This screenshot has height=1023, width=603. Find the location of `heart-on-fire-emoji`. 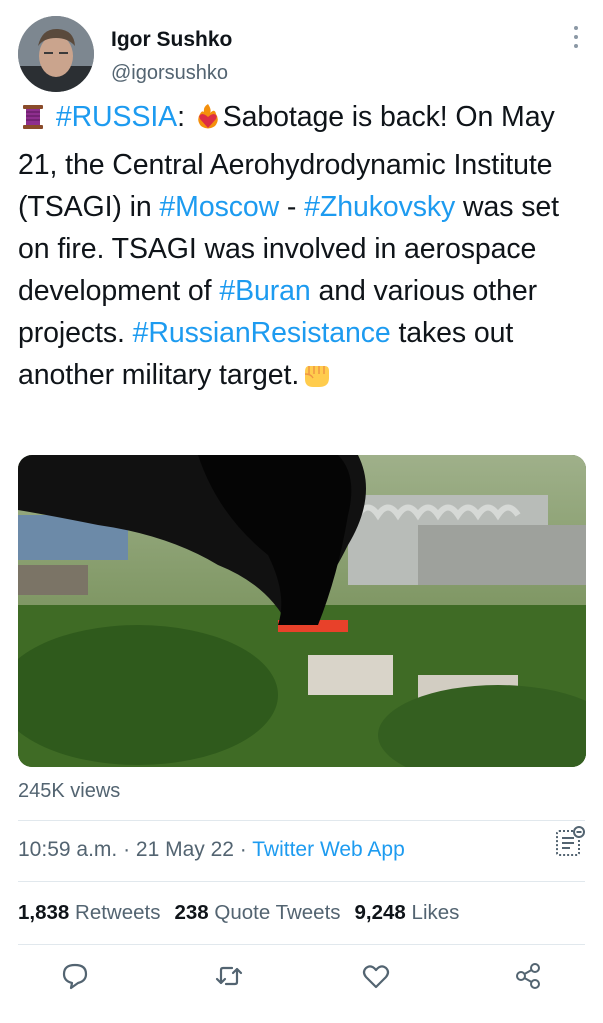

heart-on-fire-emoji is located at coordinates (208, 123).